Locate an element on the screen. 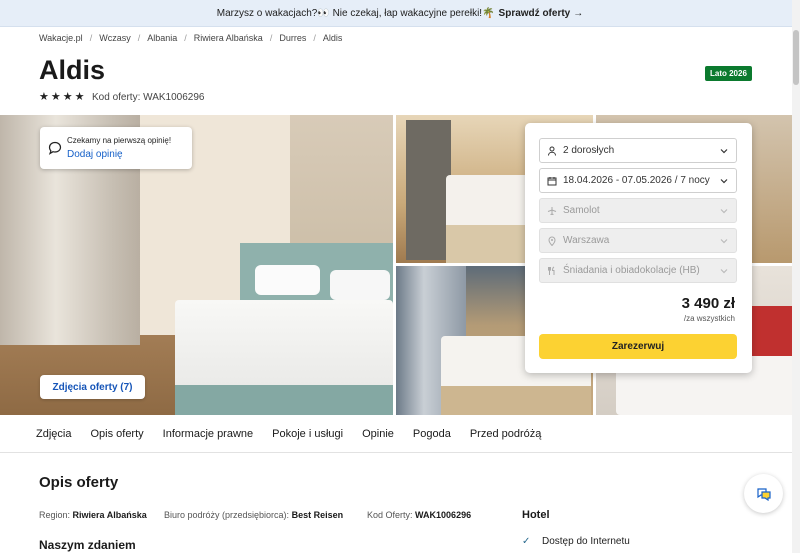 The width and height of the screenshot is (800, 553). region-info: Region: Riwiera Albańska is located at coordinates (93, 515).